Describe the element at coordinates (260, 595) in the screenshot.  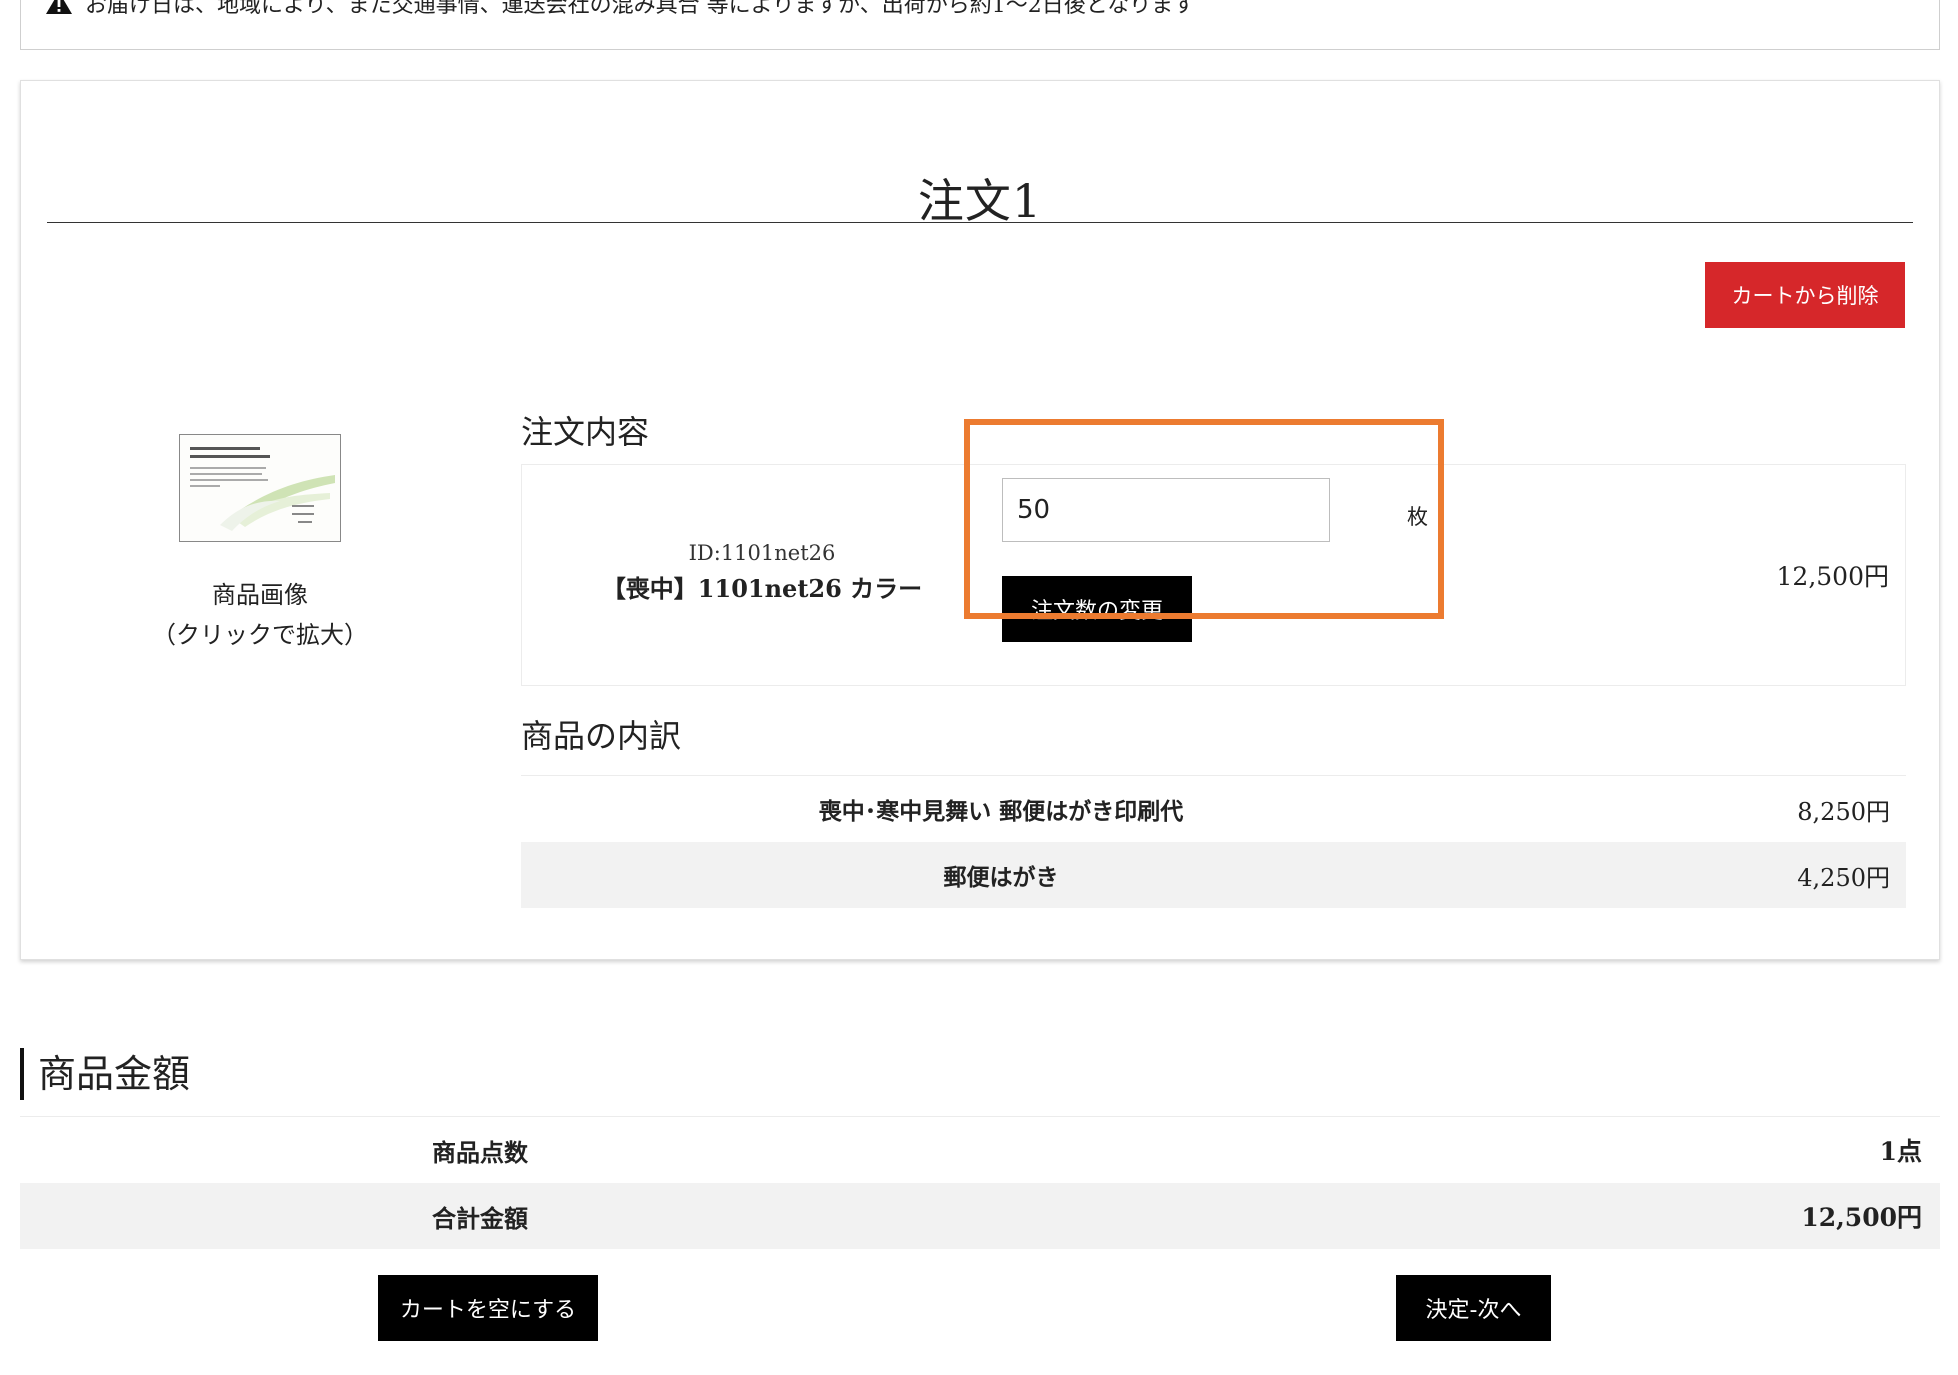
I see `thumbnail-caption-title: 商品画像` at that location.